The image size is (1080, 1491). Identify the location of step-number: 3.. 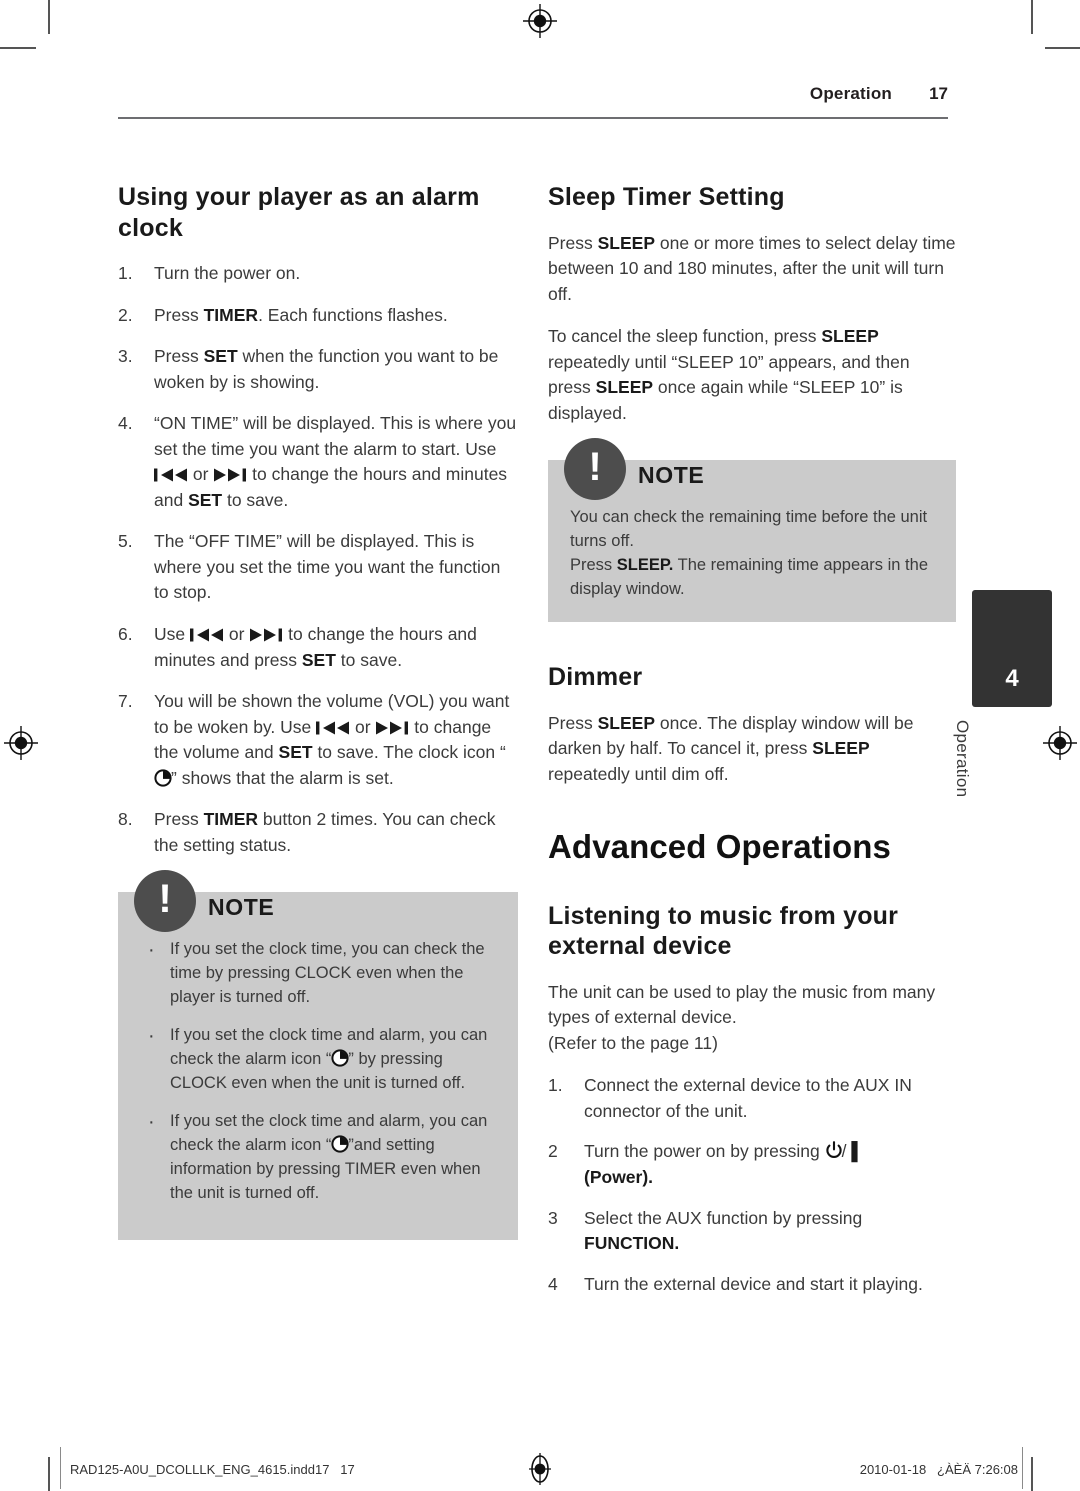
(125, 356).